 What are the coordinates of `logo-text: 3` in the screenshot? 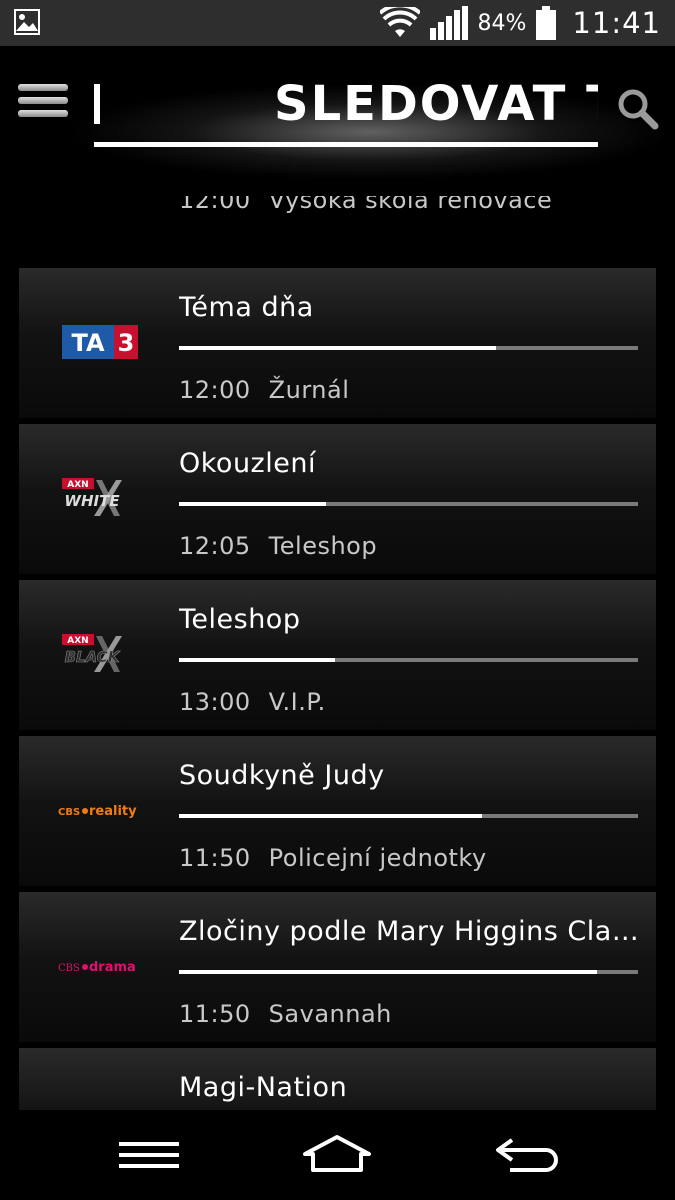 It's located at (126, 343).